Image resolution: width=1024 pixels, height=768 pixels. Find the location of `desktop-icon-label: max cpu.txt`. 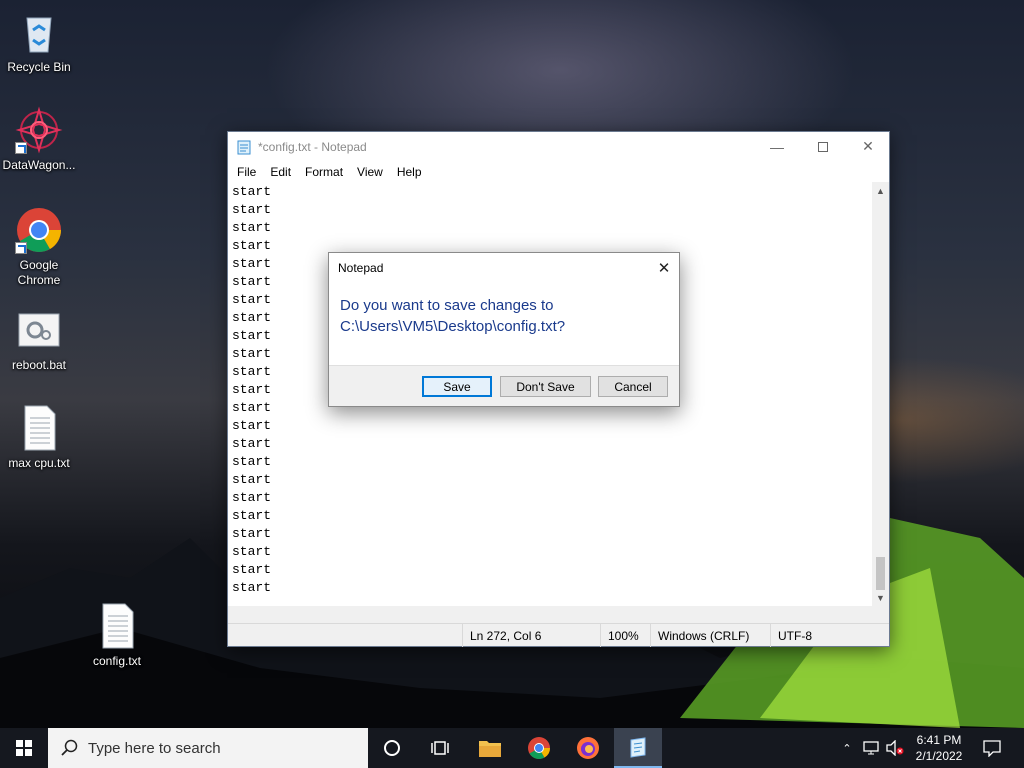

desktop-icon-label: max cpu.txt is located at coordinates (39, 463).